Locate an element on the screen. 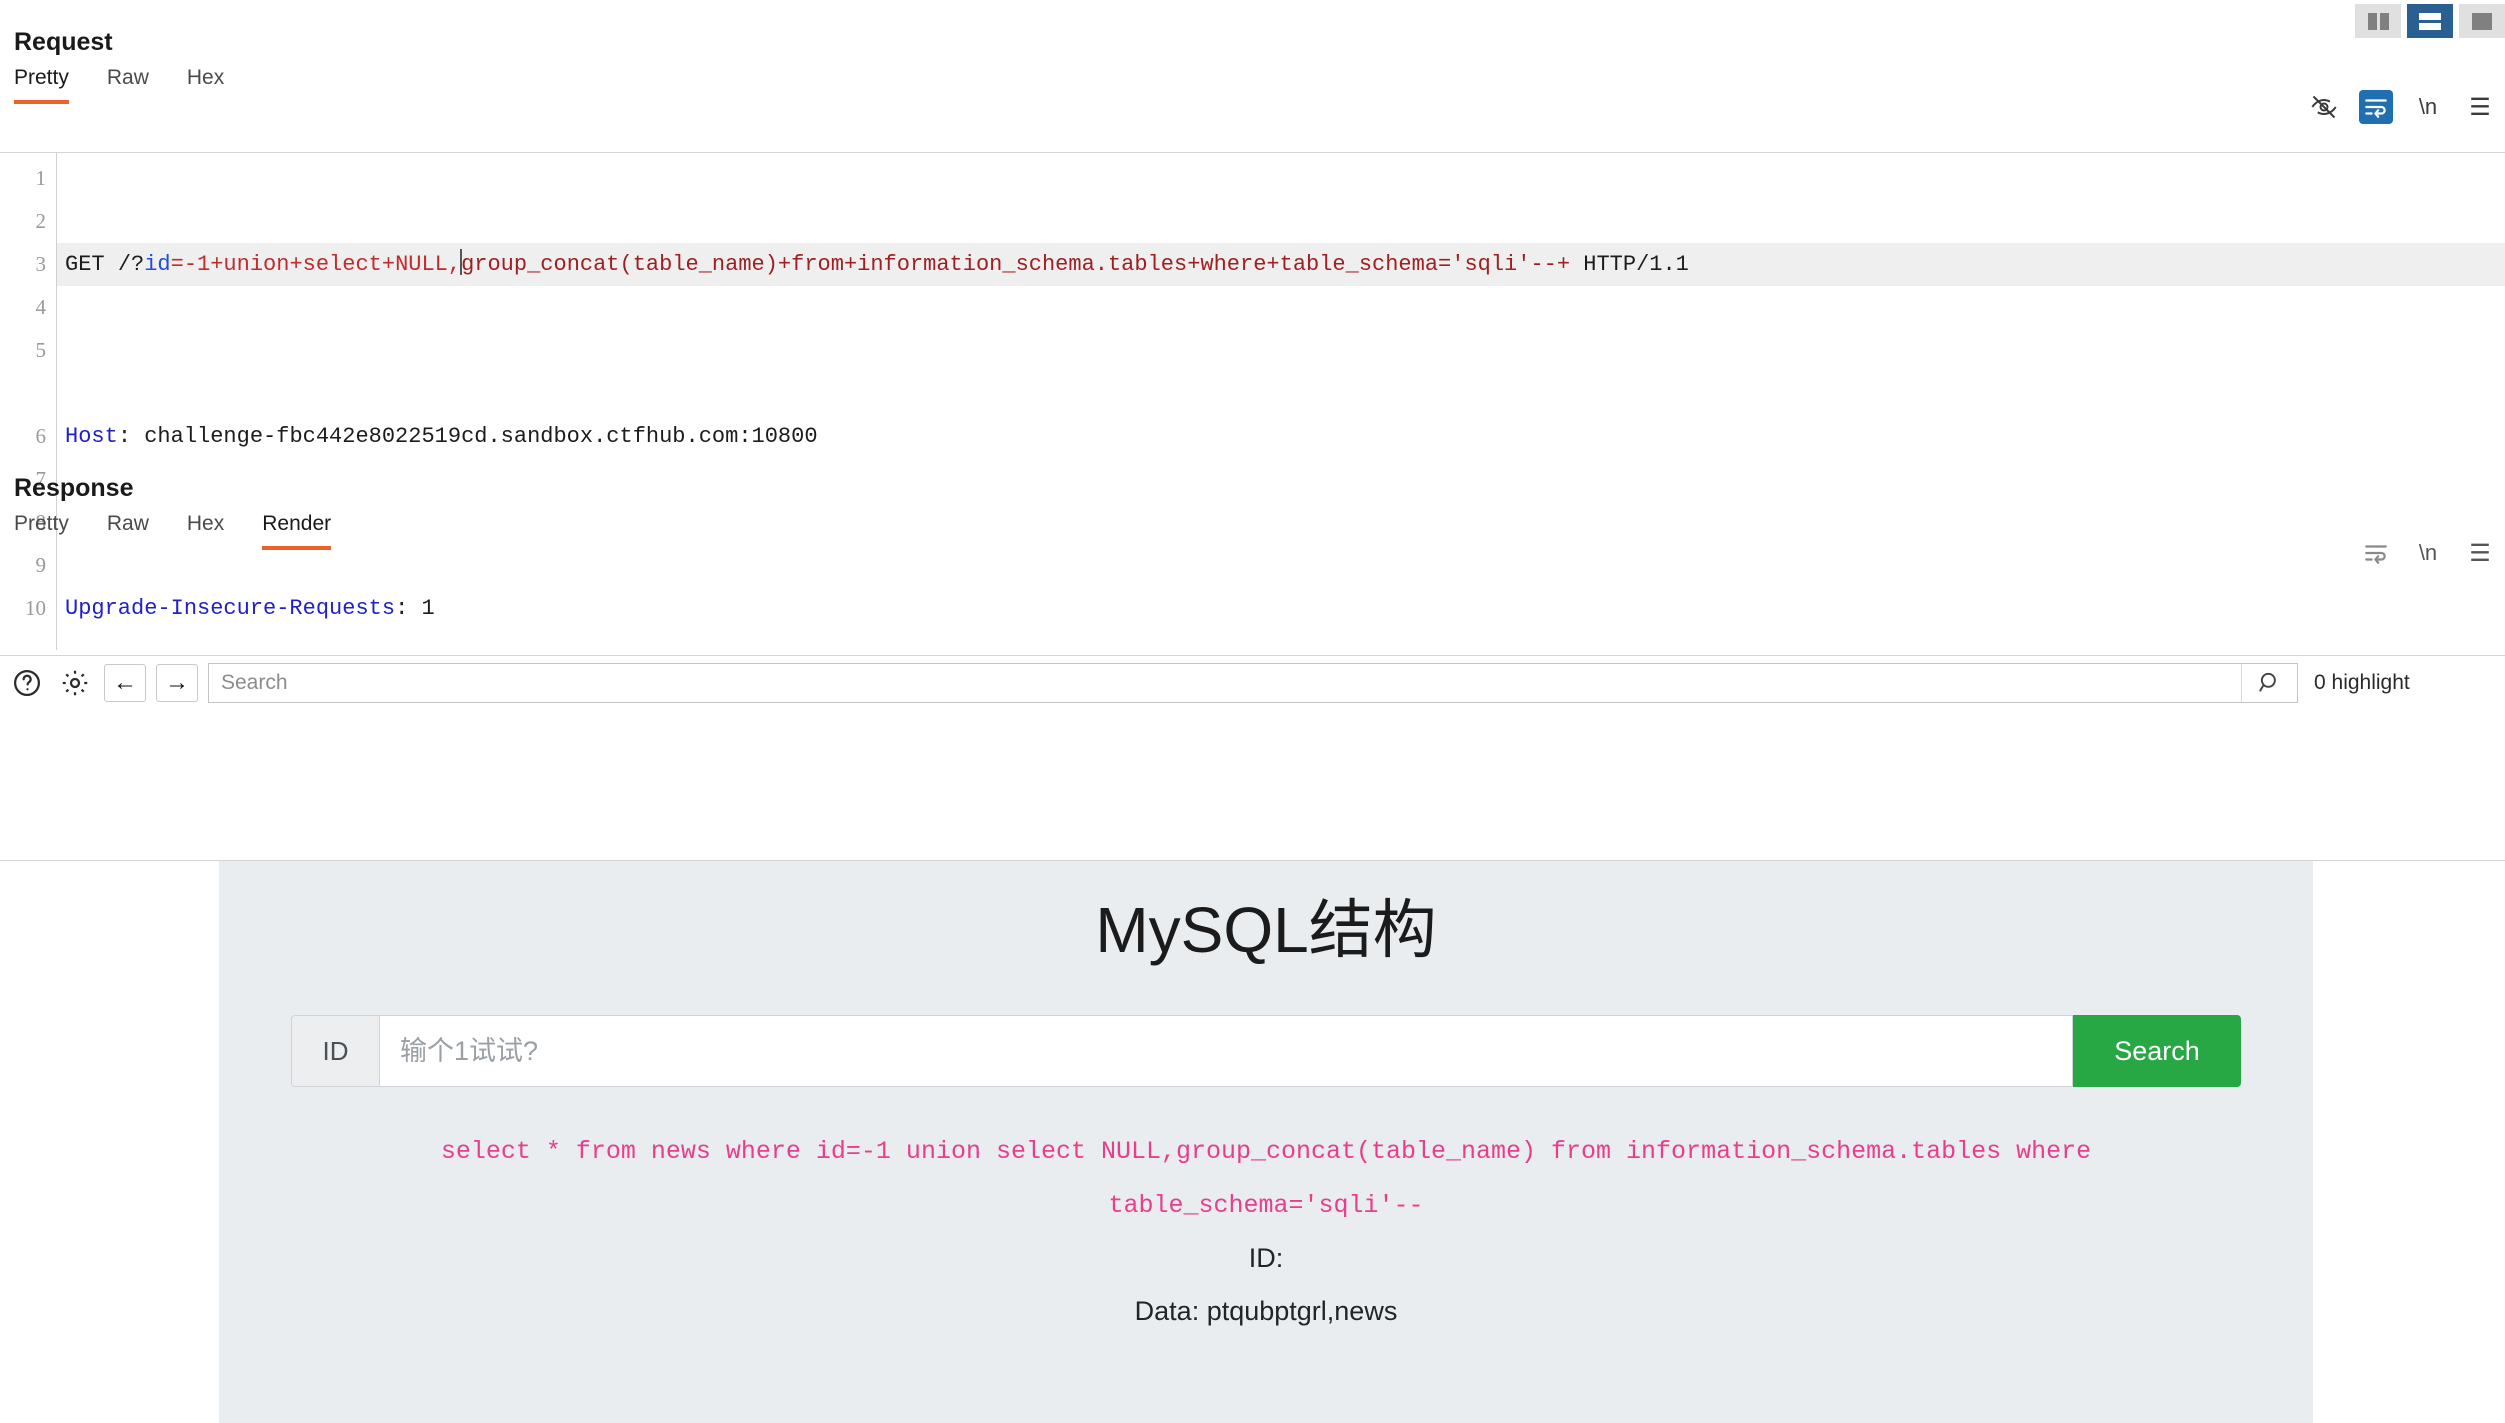  vertical-split-icon is located at coordinates (2378, 21).